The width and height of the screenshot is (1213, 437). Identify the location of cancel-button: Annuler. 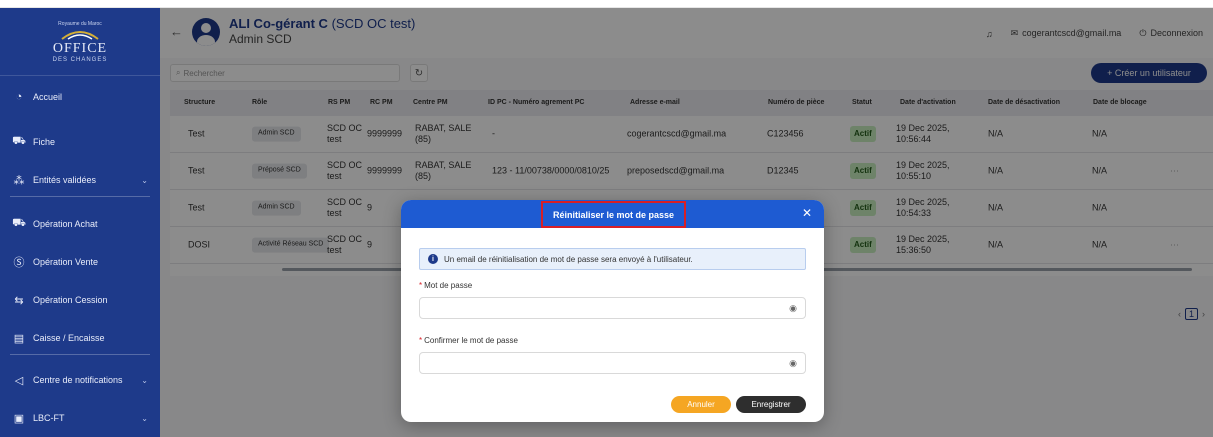
(701, 404).